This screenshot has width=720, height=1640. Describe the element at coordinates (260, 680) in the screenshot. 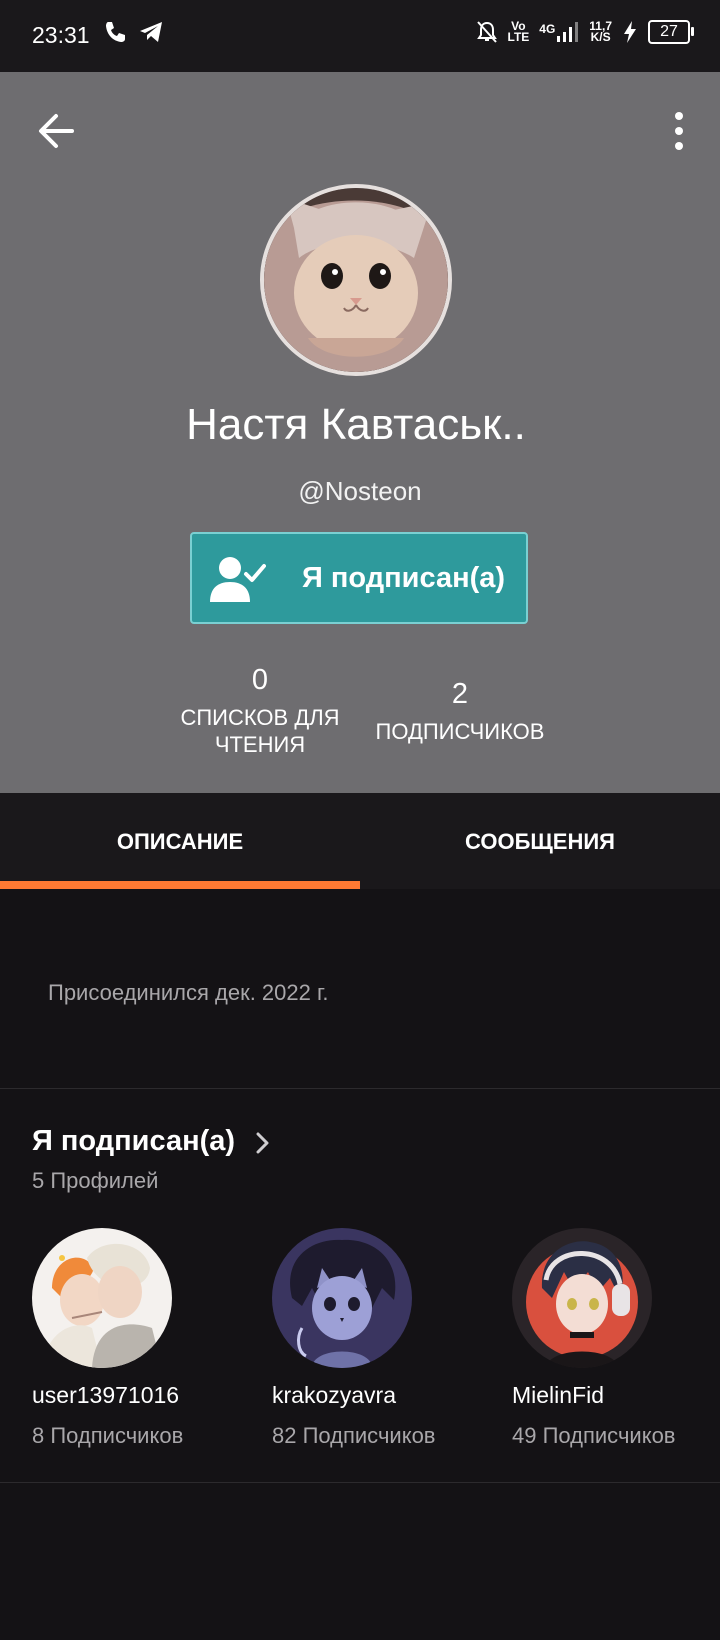

I see `reading-lists-count: 0` at that location.